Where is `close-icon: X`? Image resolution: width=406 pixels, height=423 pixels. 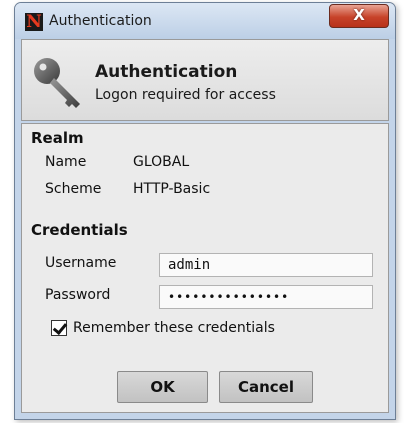
close-icon: X is located at coordinates (359, 15).